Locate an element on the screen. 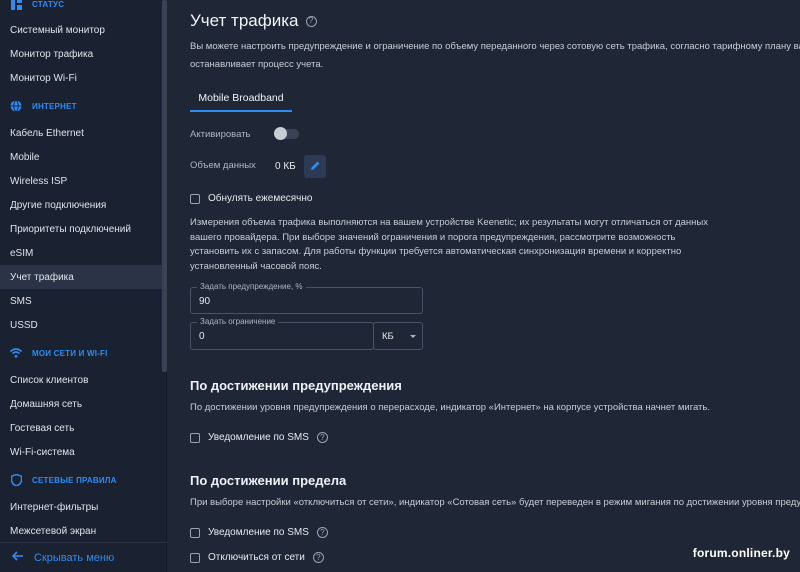  wifi-icon is located at coordinates (16, 353).